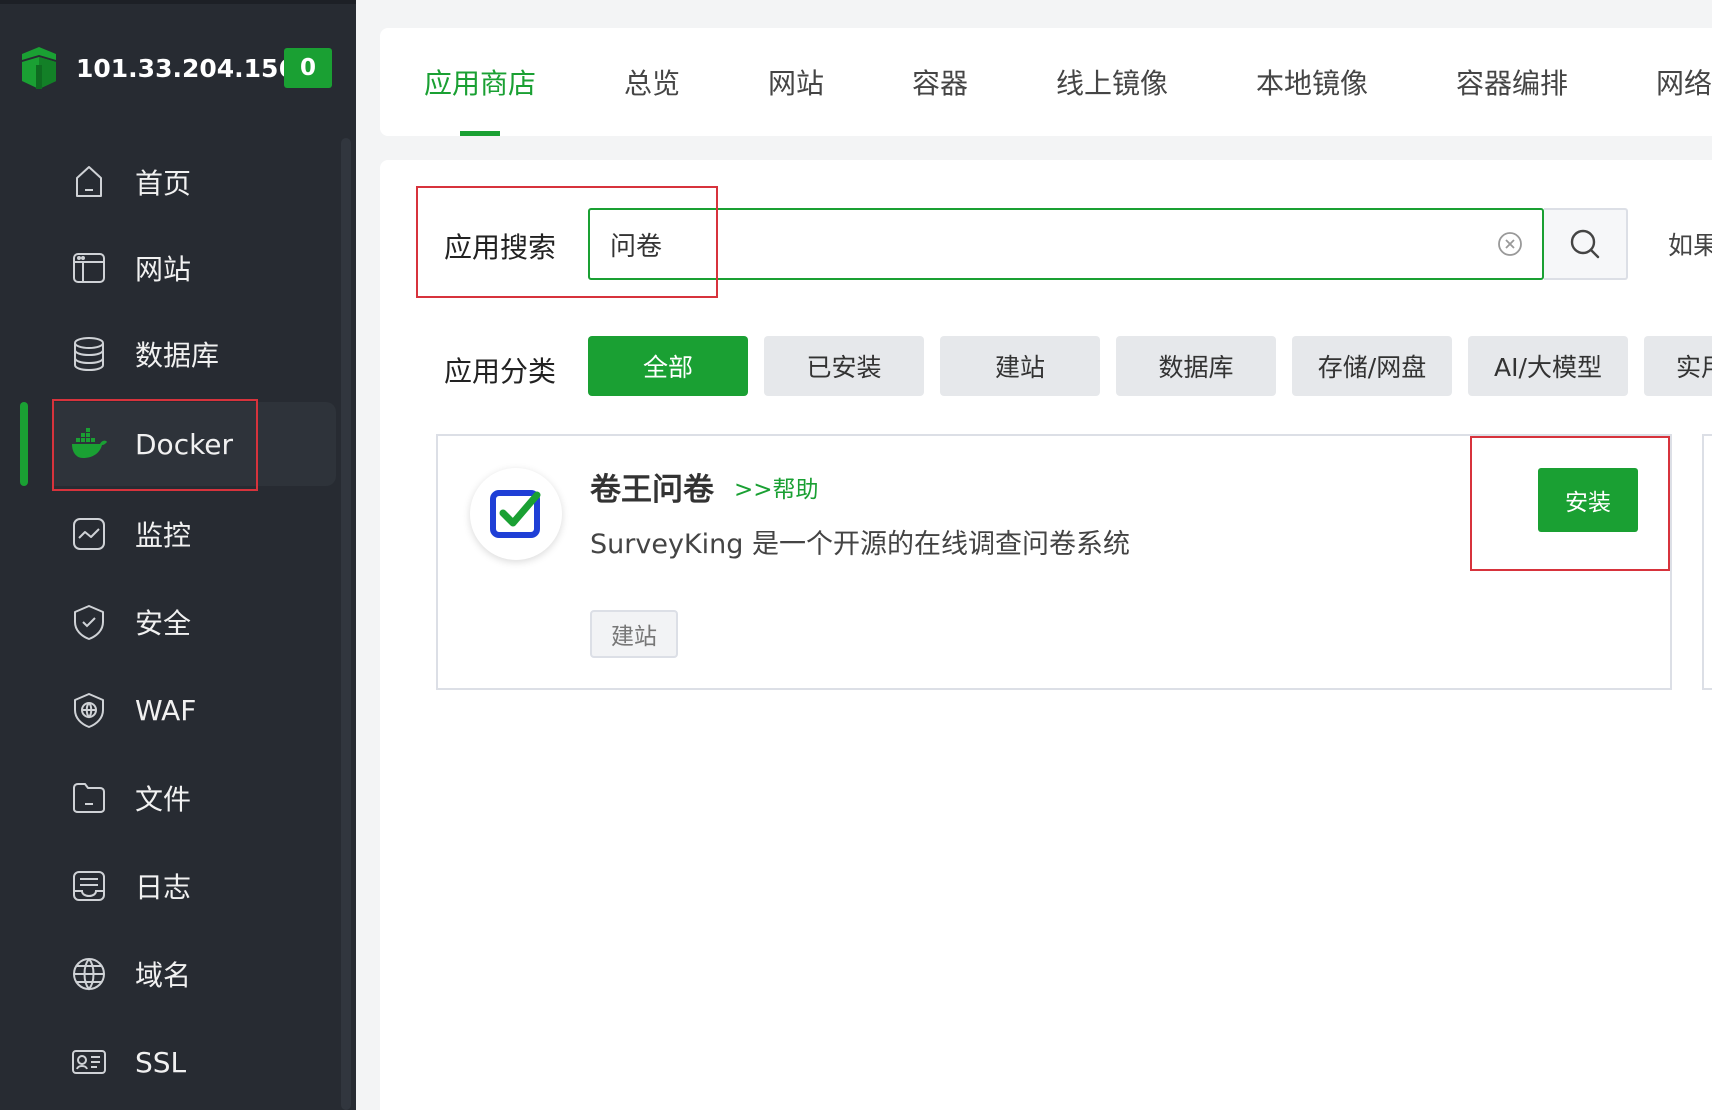 The height and width of the screenshot is (1110, 1712). Describe the element at coordinates (500, 371) in the screenshot. I see `category-label: 应用分类` at that location.